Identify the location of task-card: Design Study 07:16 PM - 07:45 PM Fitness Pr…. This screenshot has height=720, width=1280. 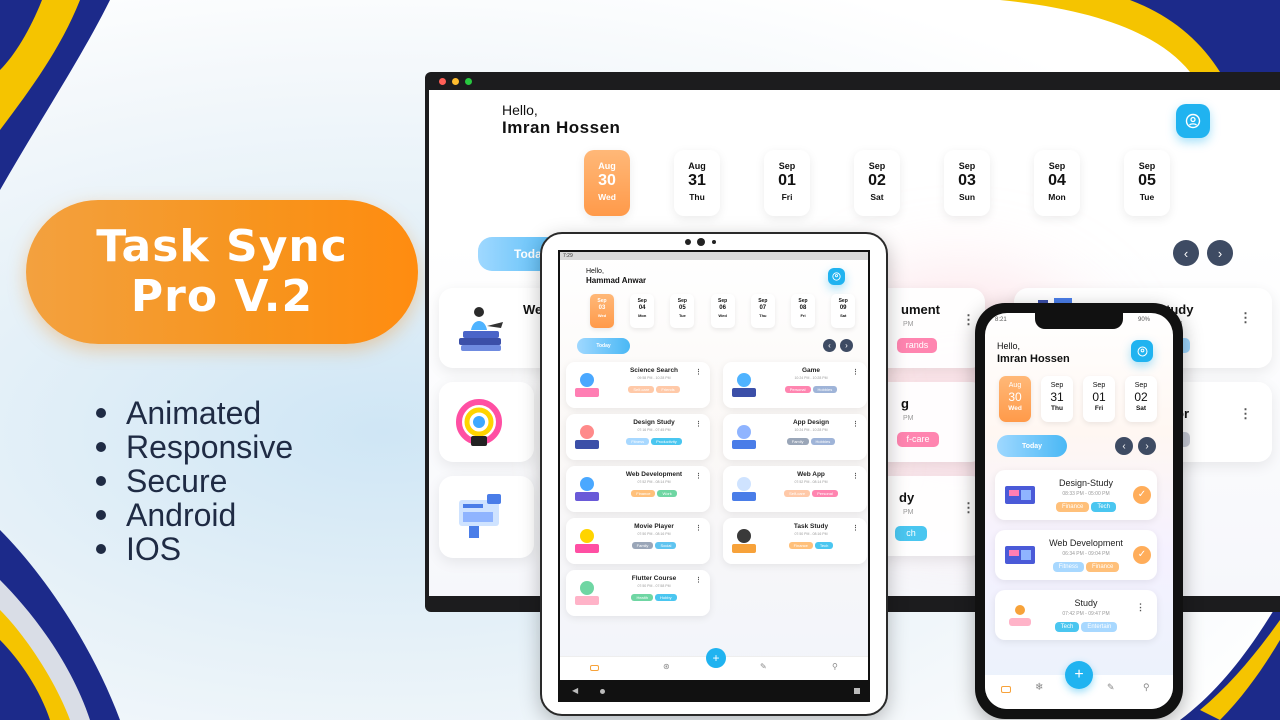
(638, 437).